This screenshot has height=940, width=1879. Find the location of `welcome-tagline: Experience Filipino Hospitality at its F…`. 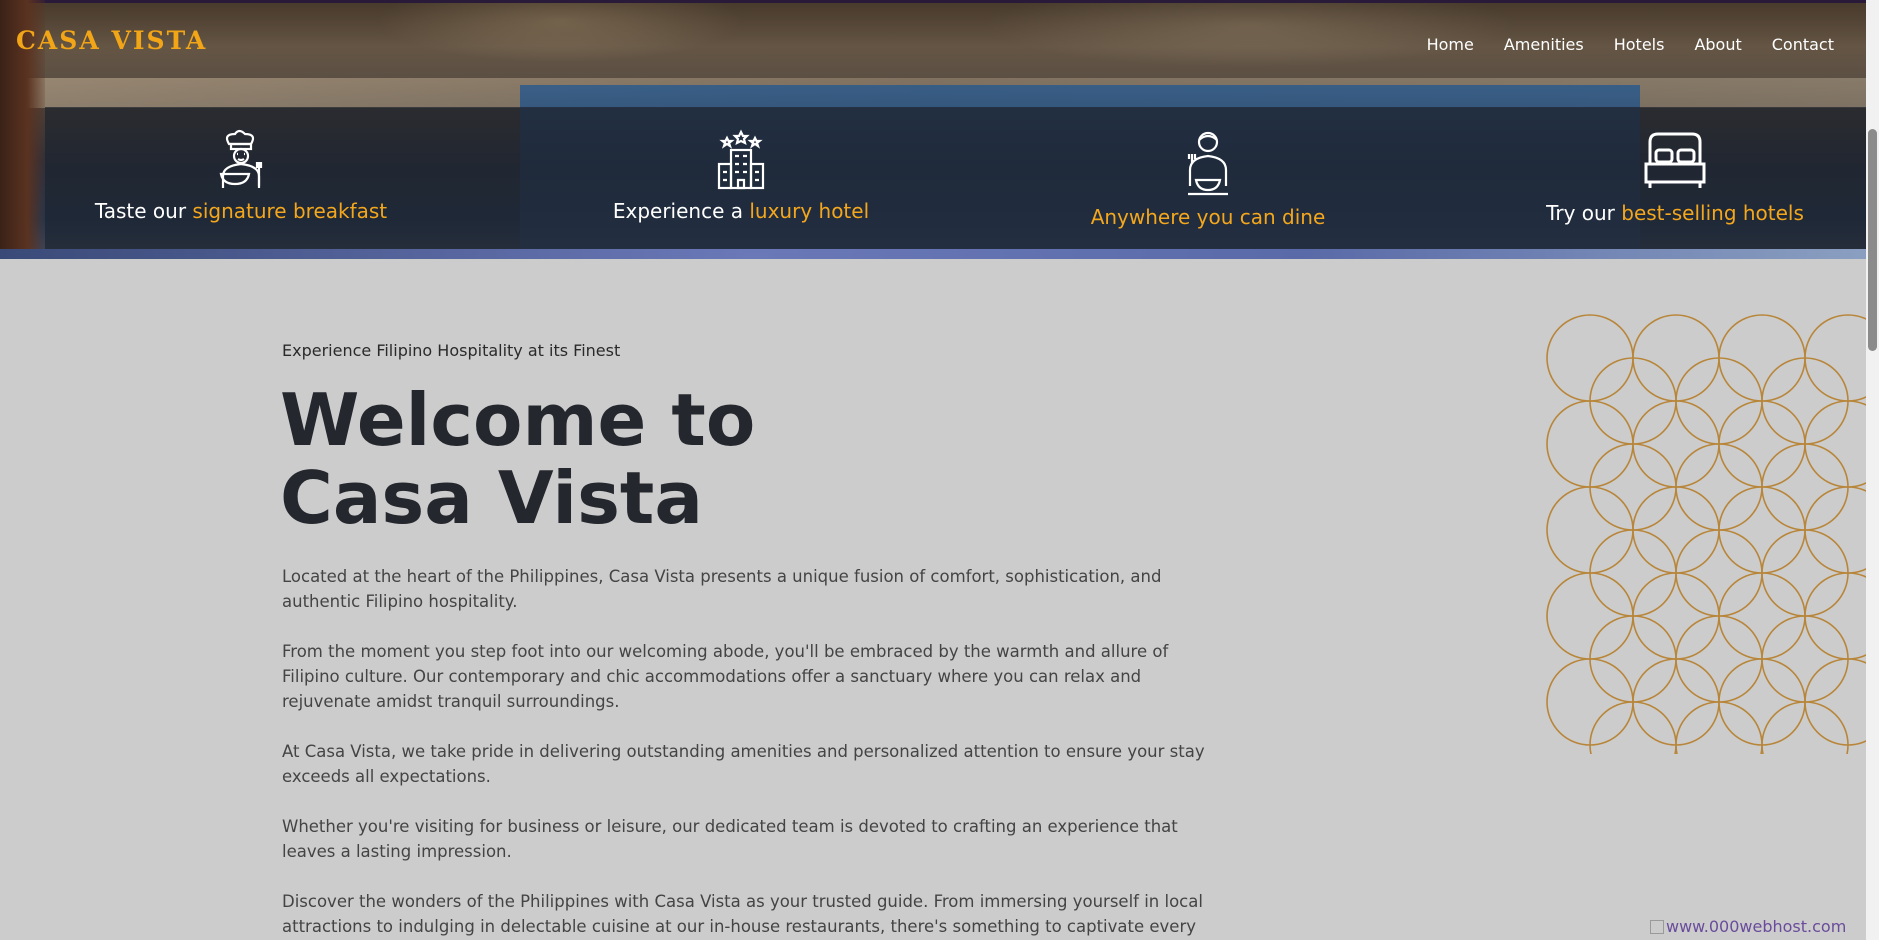

welcome-tagline: Experience Filipino Hospitality at its F… is located at coordinates (451, 350).